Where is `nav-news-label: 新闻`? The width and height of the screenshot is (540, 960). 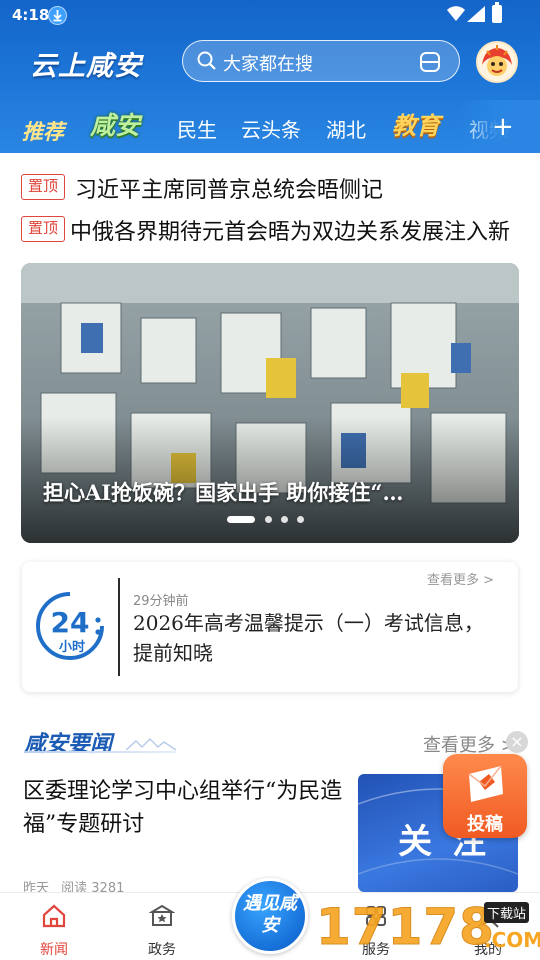
nav-news-label: 新闻 is located at coordinates (54, 950).